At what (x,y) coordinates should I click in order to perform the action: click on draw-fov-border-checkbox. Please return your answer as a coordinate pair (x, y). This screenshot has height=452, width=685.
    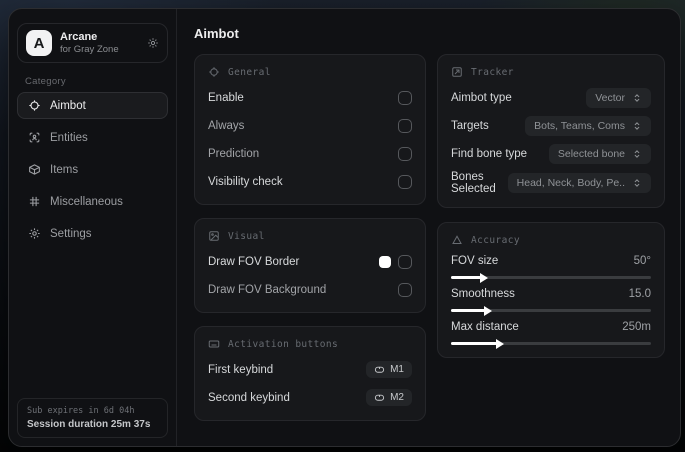
    Looking at the image, I should click on (405, 261).